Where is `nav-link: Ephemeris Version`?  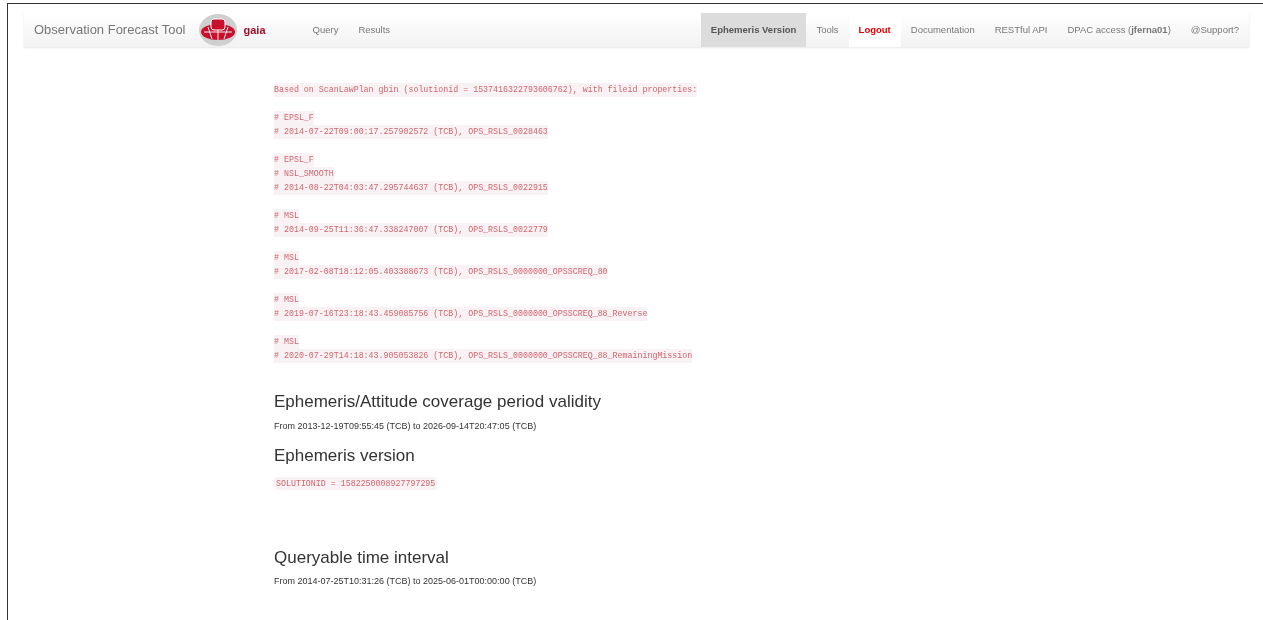 nav-link: Ephemeris Version is located at coordinates (753, 30).